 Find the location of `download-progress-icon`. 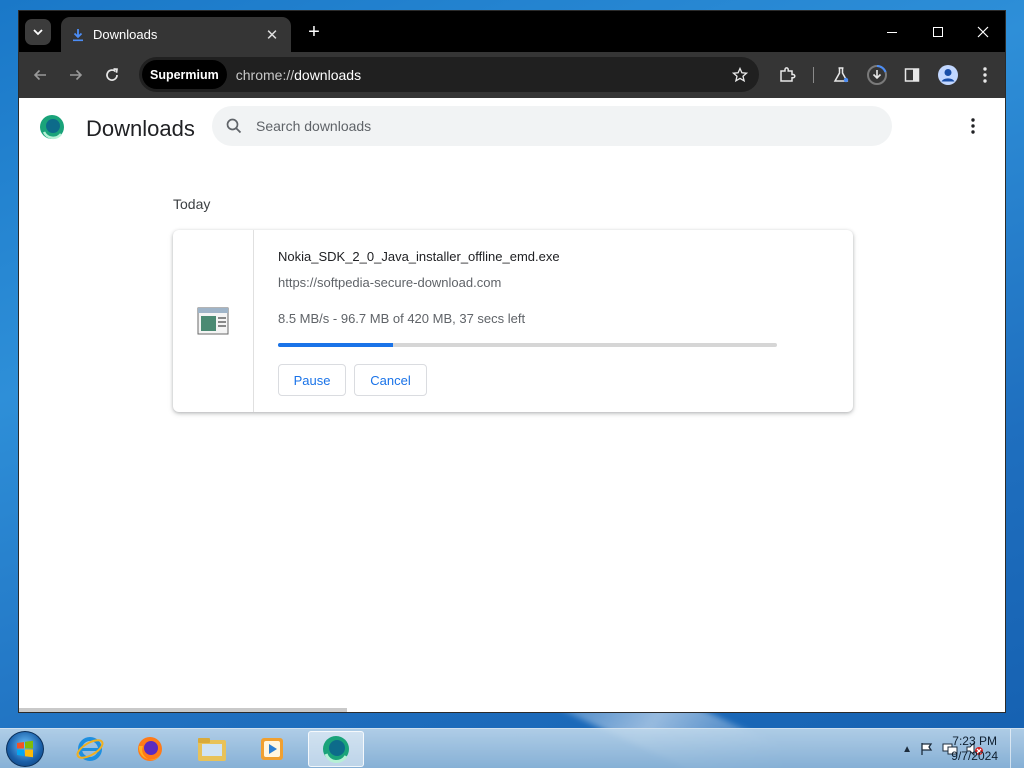

download-progress-icon is located at coordinates (877, 74).